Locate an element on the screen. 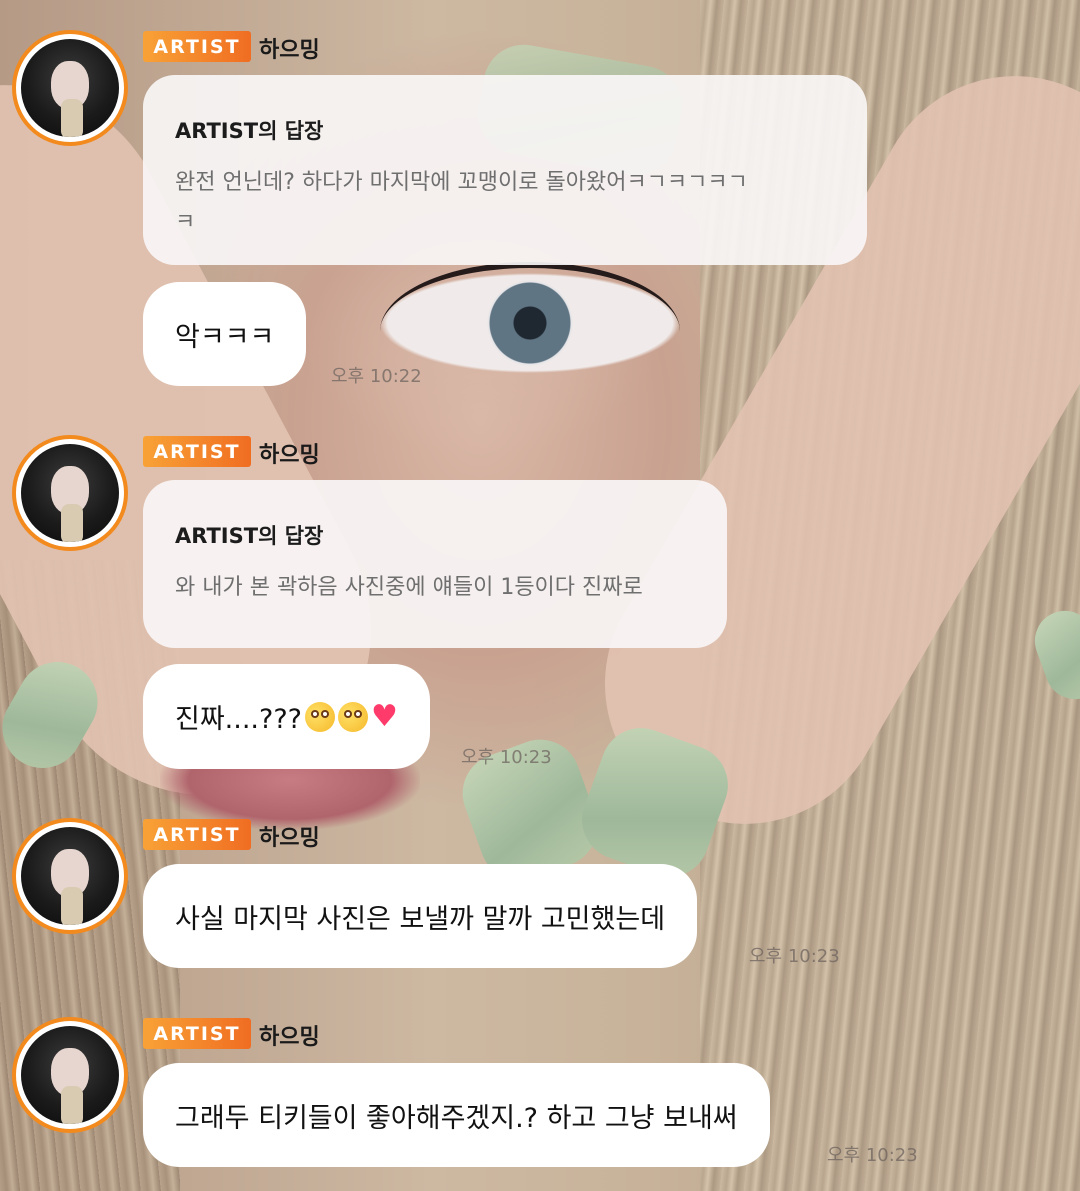 Image resolution: width=1080 pixels, height=1191 pixels. message-text: 악ㅋㅋㅋ is located at coordinates (225, 337).